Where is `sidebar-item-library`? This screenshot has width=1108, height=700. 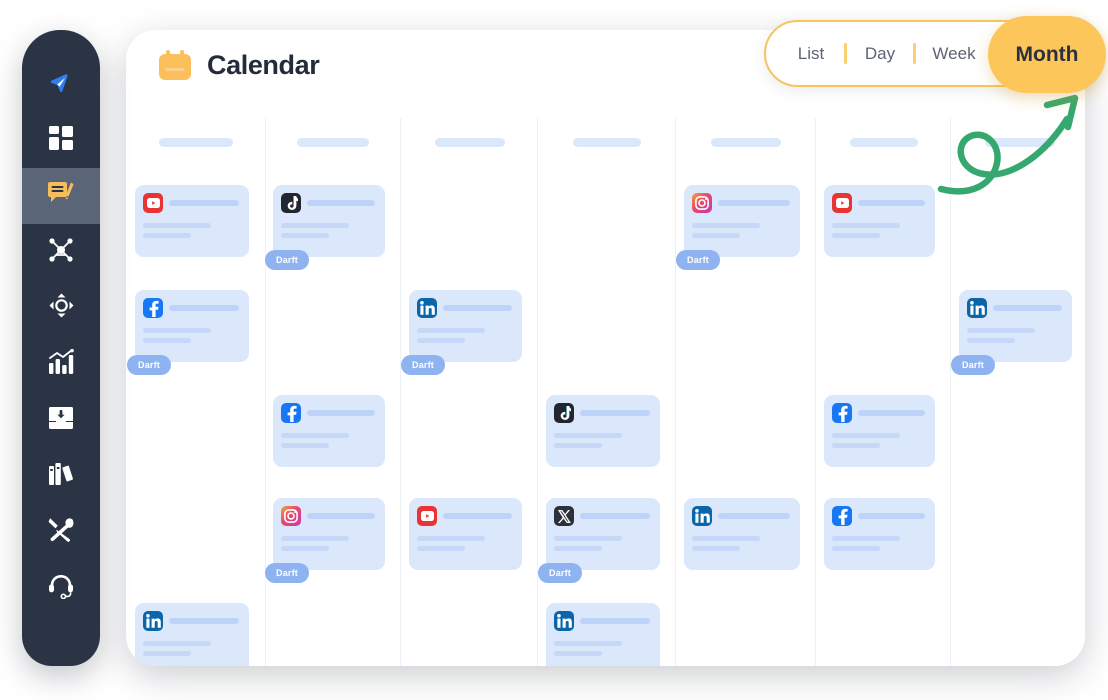 sidebar-item-library is located at coordinates (61, 476).